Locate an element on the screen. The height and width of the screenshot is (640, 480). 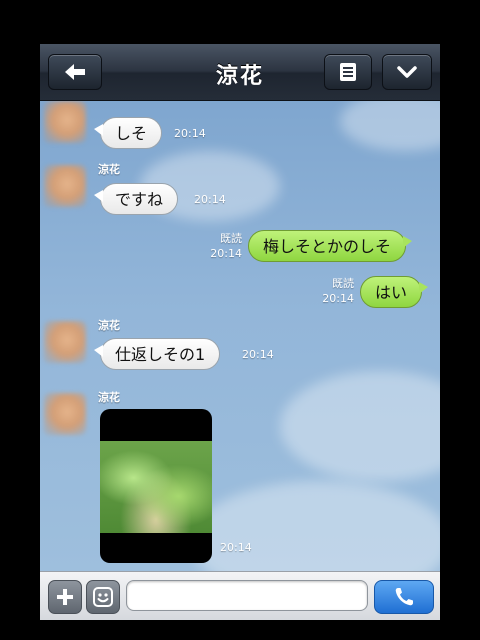
message-bubble: ですね is located at coordinates (136, 199).